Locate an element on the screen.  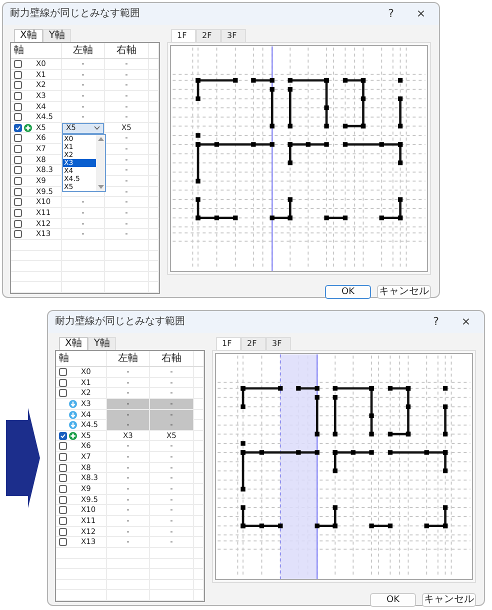
right-arrow-icon is located at coordinates (23, 458).